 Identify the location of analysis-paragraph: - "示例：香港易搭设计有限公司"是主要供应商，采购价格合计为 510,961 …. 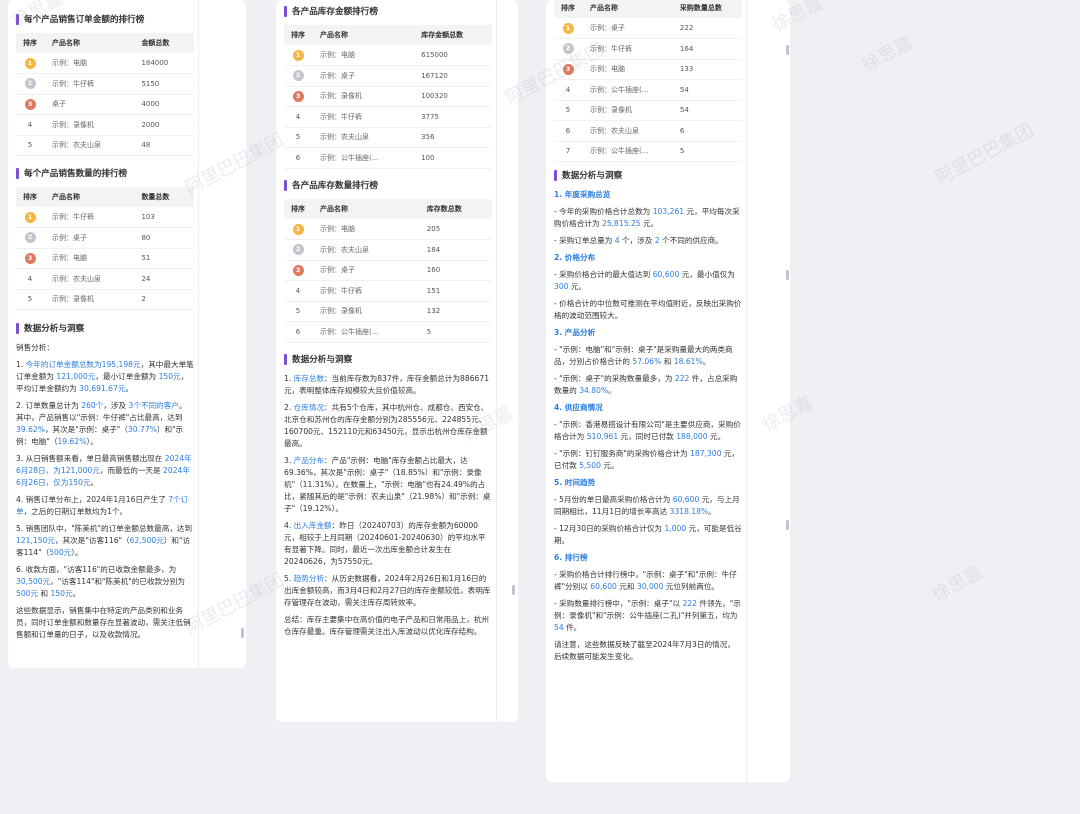
(647, 430).